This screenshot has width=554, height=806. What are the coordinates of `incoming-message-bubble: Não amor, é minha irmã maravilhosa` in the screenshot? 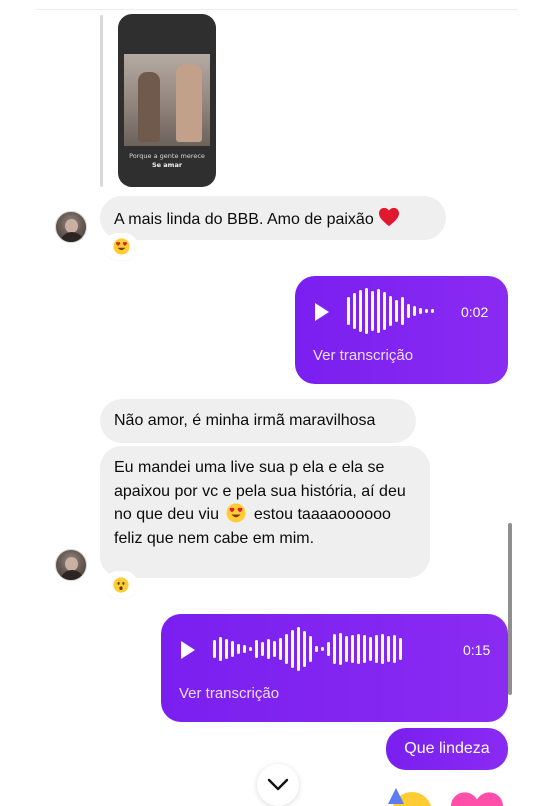 It's located at (258, 421).